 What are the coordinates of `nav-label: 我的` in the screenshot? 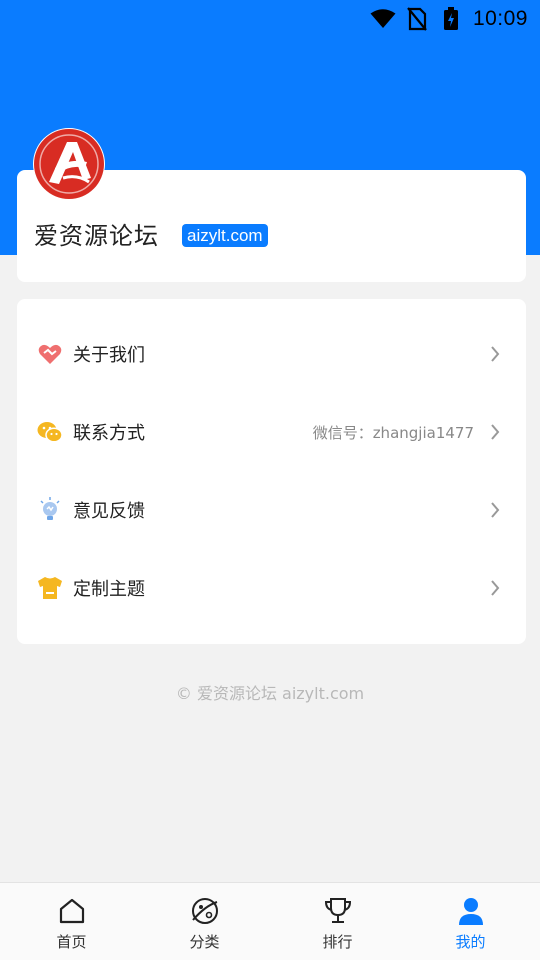 It's located at (470, 942).